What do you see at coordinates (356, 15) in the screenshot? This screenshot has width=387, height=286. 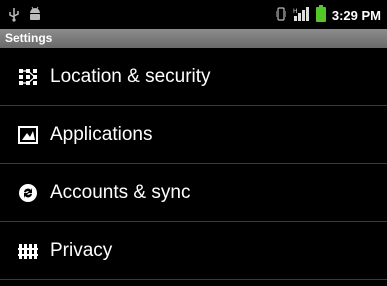 I see `status-time: 3:29 PM` at bounding box center [356, 15].